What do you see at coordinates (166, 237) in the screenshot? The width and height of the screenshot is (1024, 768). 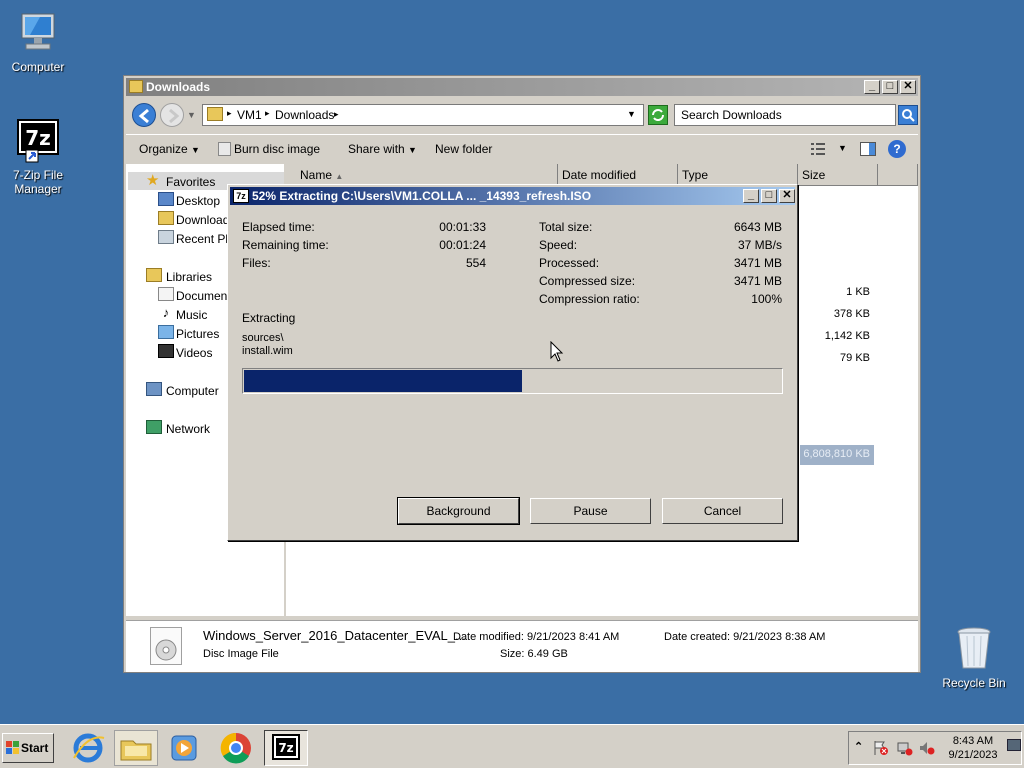 I see `recent-places-icon` at bounding box center [166, 237].